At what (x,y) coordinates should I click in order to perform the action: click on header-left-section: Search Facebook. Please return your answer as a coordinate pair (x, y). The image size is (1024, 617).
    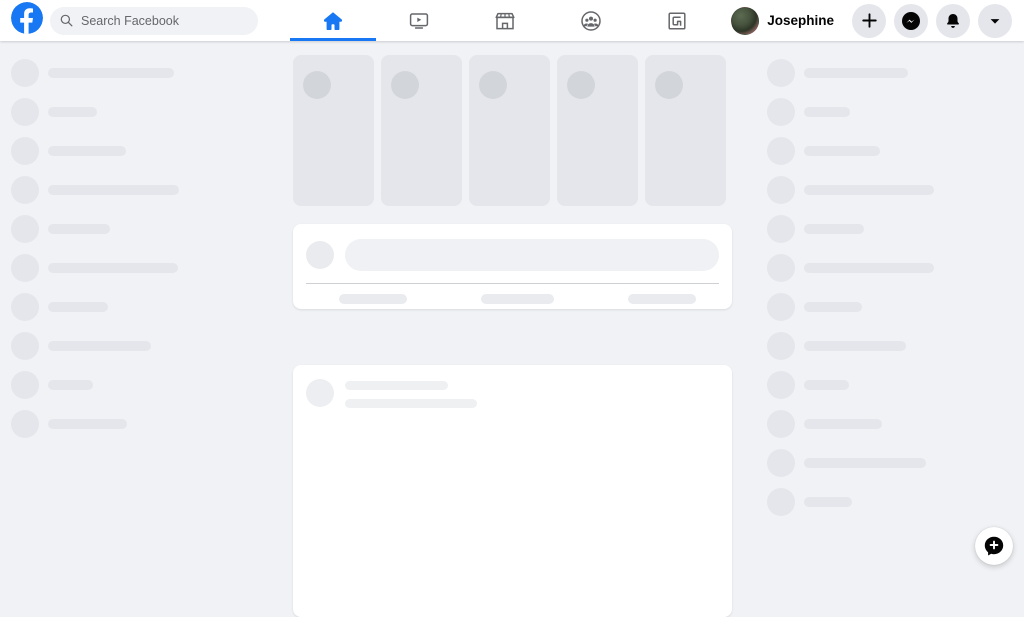
    Looking at the image, I should click on (145, 20).